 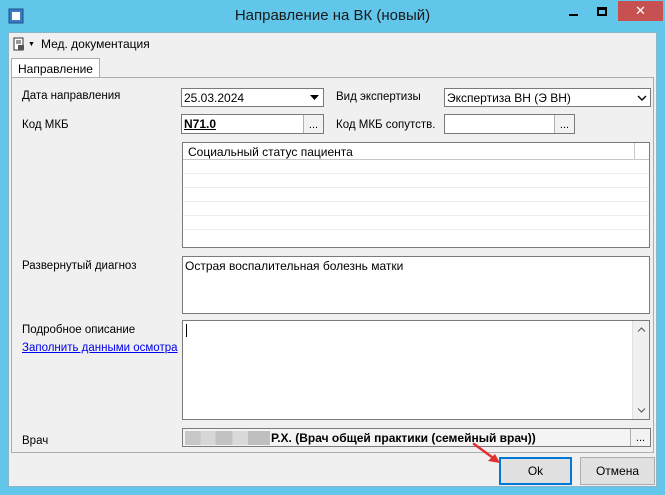 I want to click on fill-from-examination-link: Заполнить данными осмотра, so click(x=100, y=348).